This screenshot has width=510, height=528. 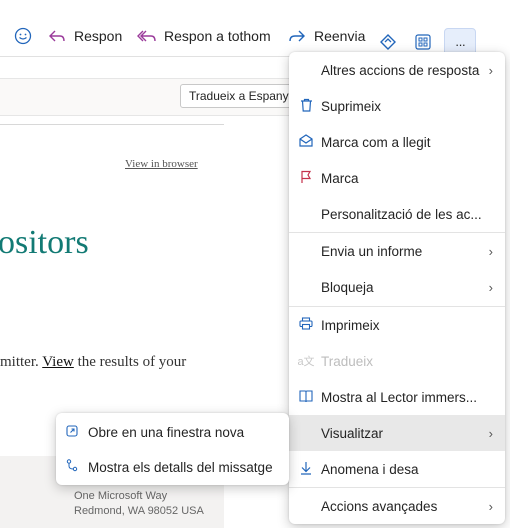 I want to click on menu-item-label: Marca, so click(x=340, y=178).